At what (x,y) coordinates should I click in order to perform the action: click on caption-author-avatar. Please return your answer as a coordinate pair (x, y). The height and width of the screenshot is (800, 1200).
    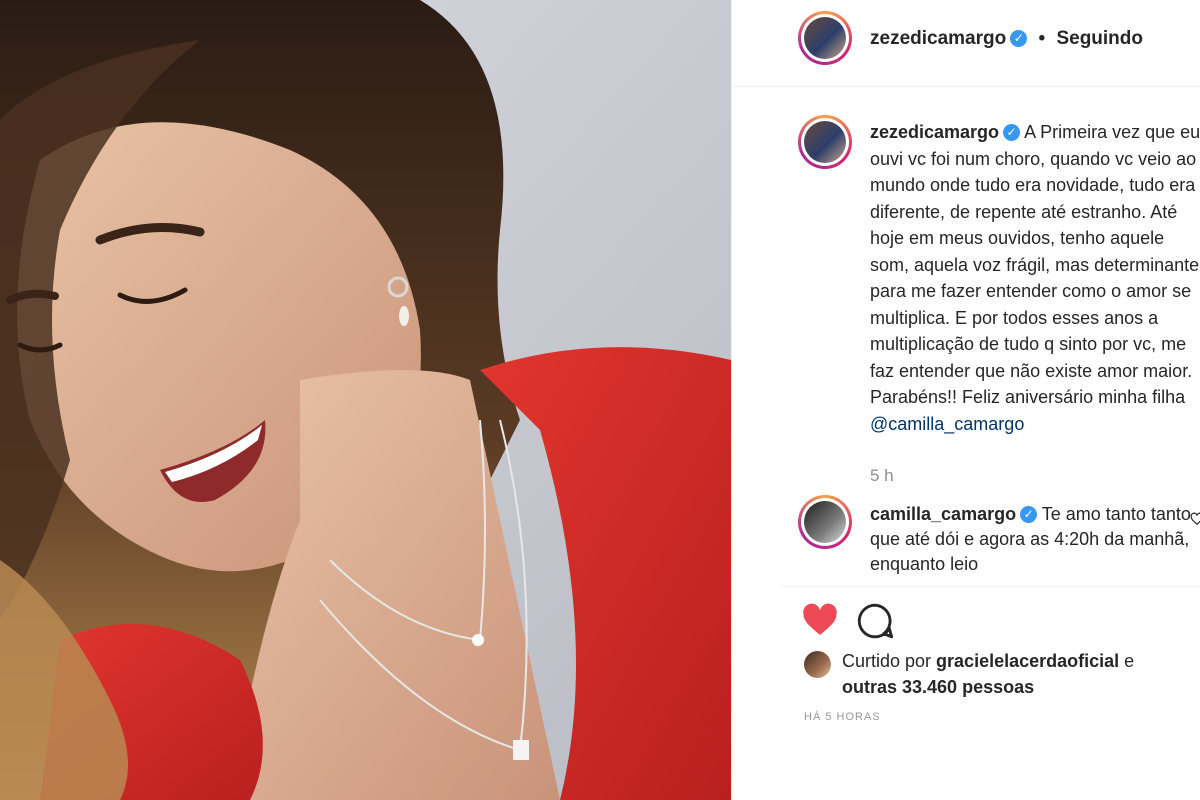
    Looking at the image, I should click on (825, 142).